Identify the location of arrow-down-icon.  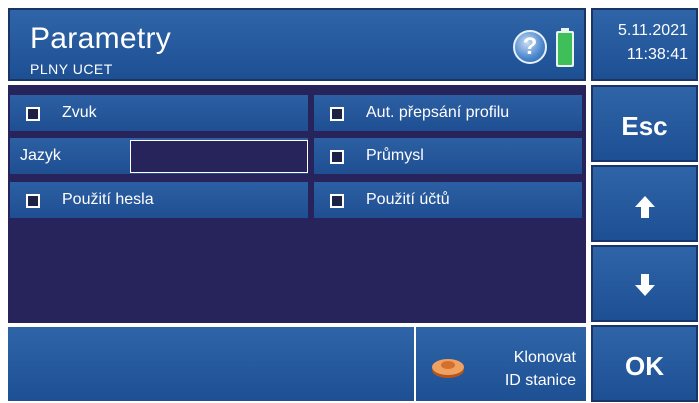
(644, 285).